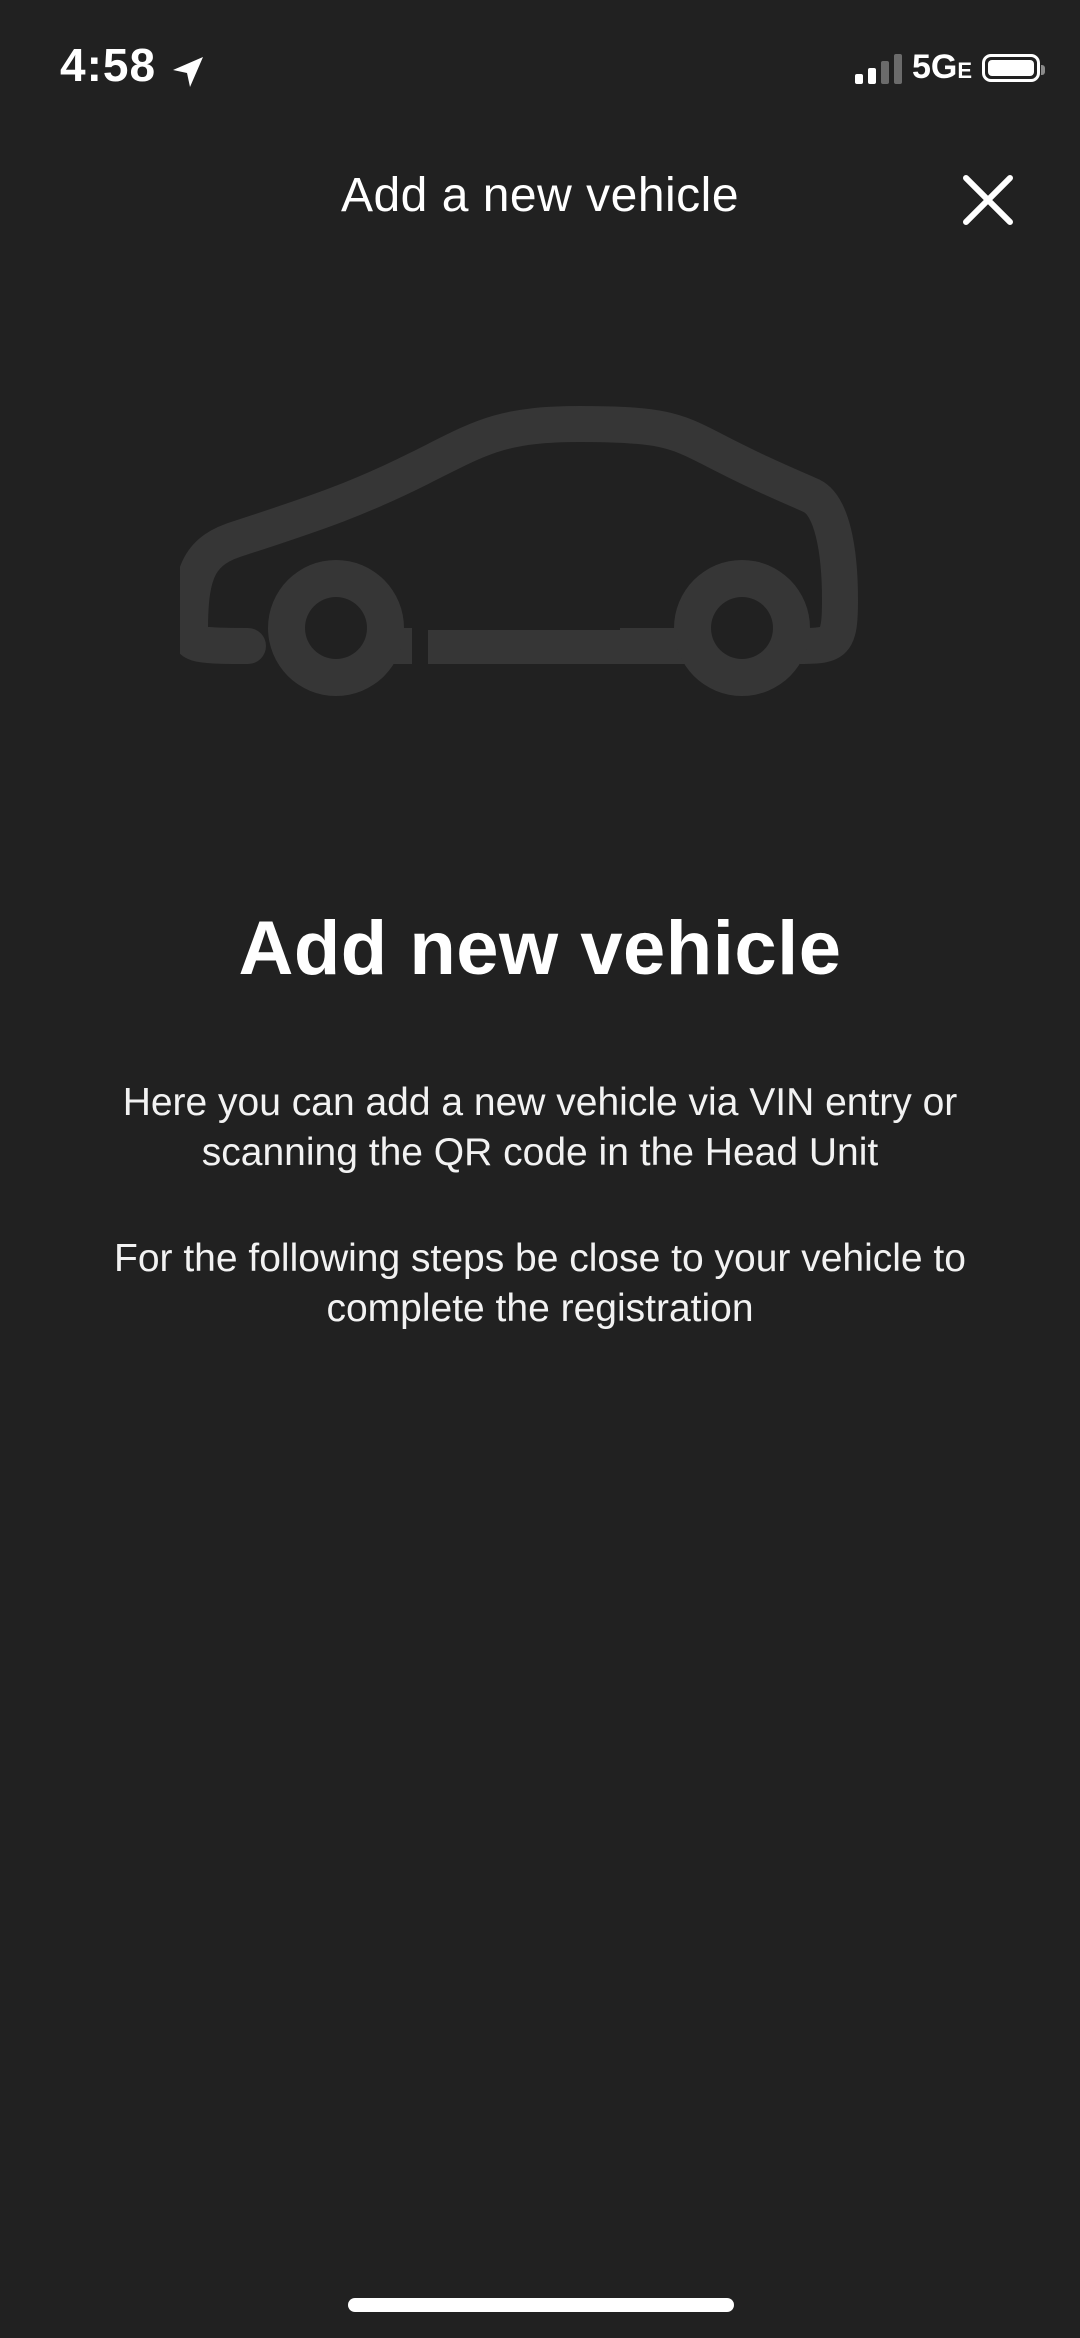  I want to click on status-time: 4:58, so click(108, 65).